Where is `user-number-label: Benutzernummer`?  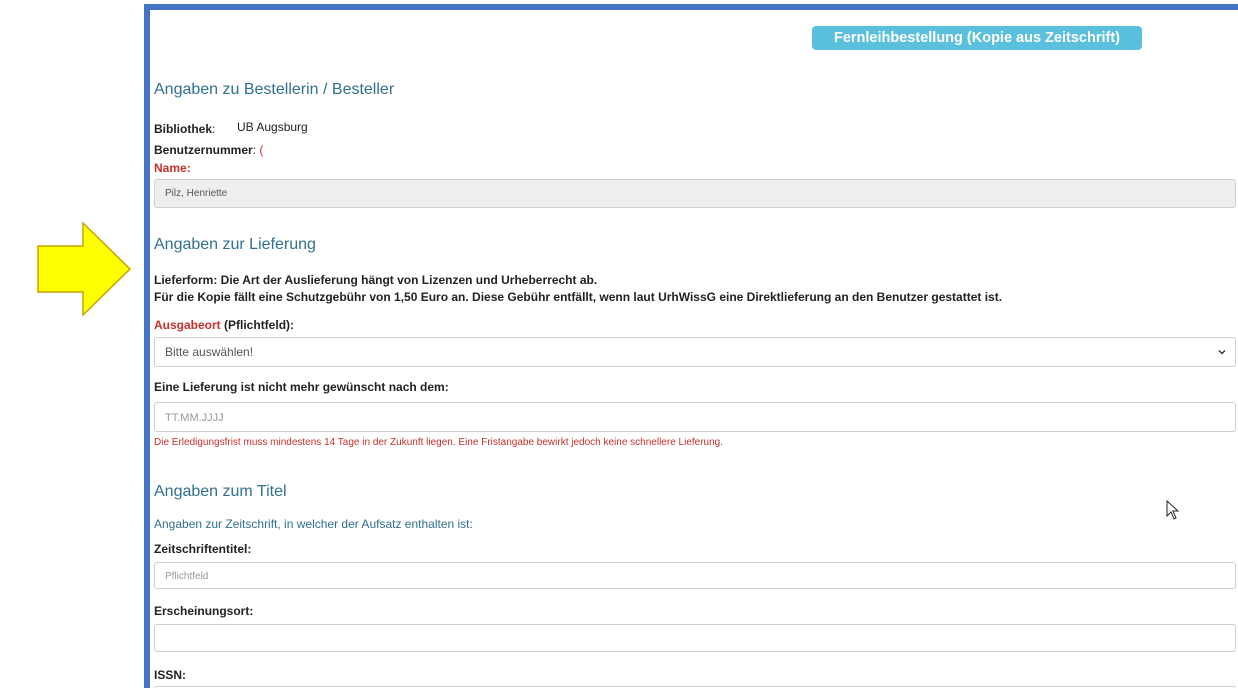 user-number-label: Benutzernummer is located at coordinates (203, 150).